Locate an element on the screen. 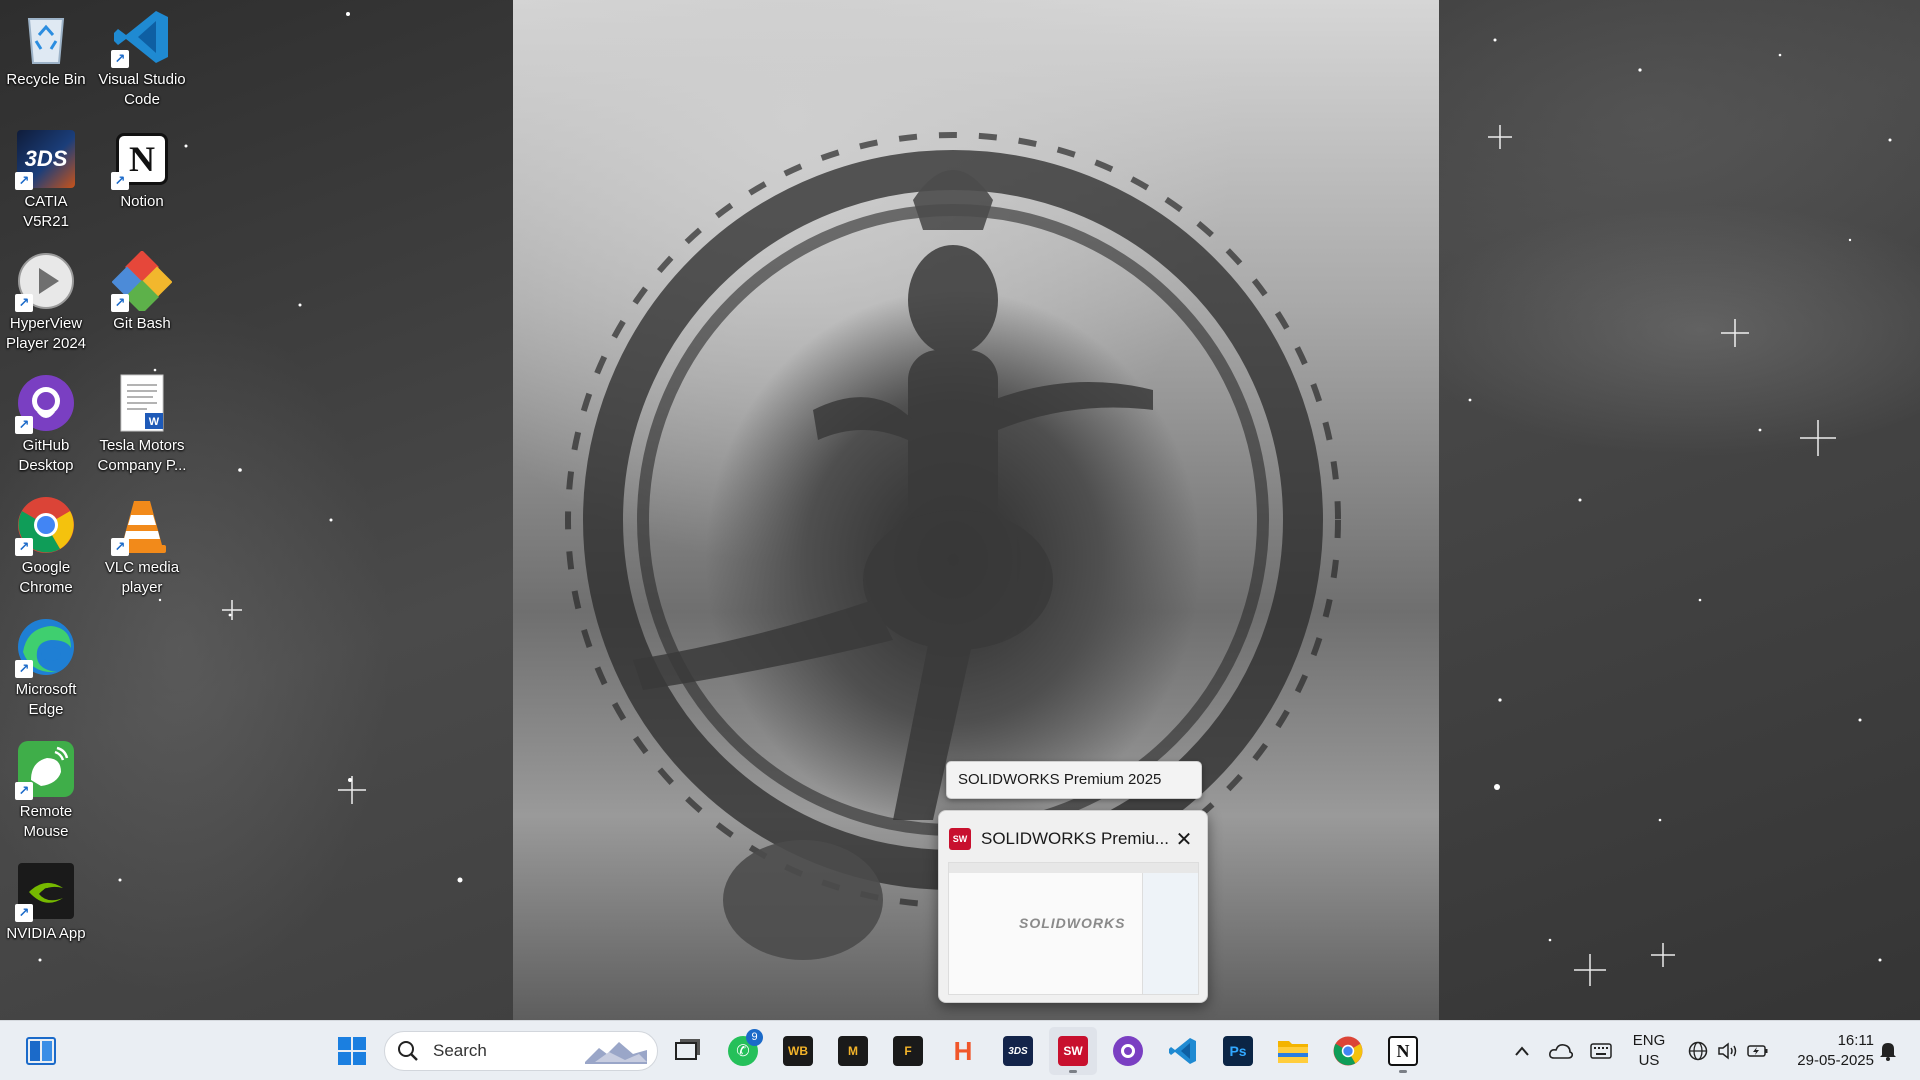 This screenshot has height=1080, width=1920. taskbar-ansys-fluent: F is located at coordinates (908, 1051).